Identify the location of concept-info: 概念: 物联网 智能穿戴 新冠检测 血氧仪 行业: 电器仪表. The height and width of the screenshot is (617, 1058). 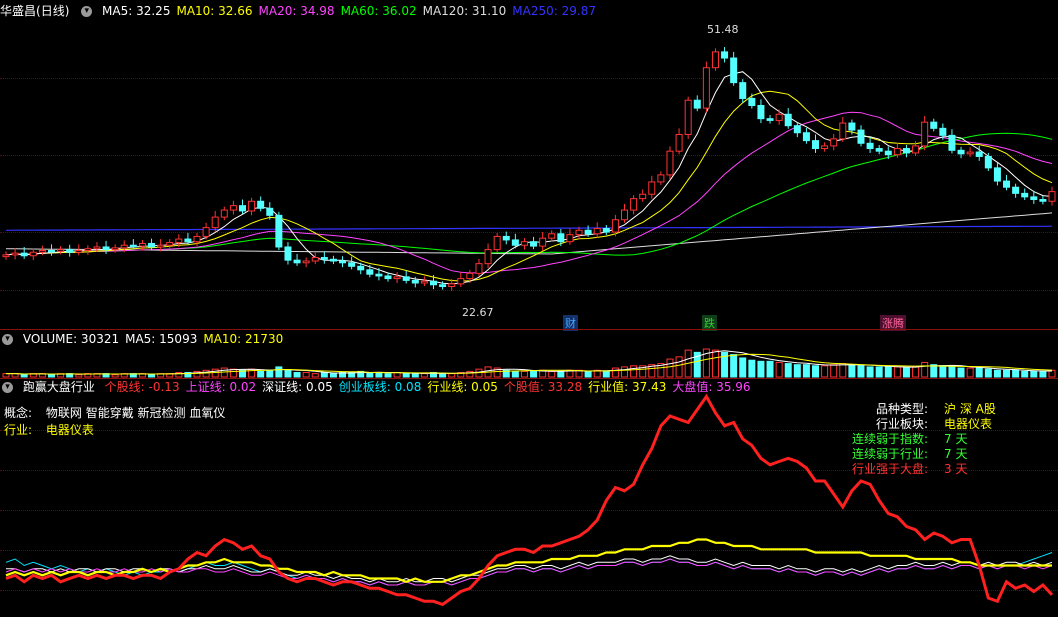
(114, 422).